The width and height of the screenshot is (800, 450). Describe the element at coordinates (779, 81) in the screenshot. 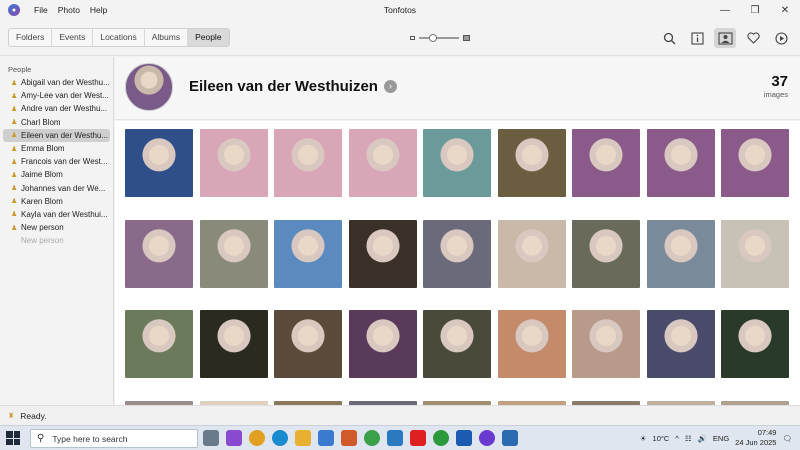

I see `image-count-value: 37` at that location.